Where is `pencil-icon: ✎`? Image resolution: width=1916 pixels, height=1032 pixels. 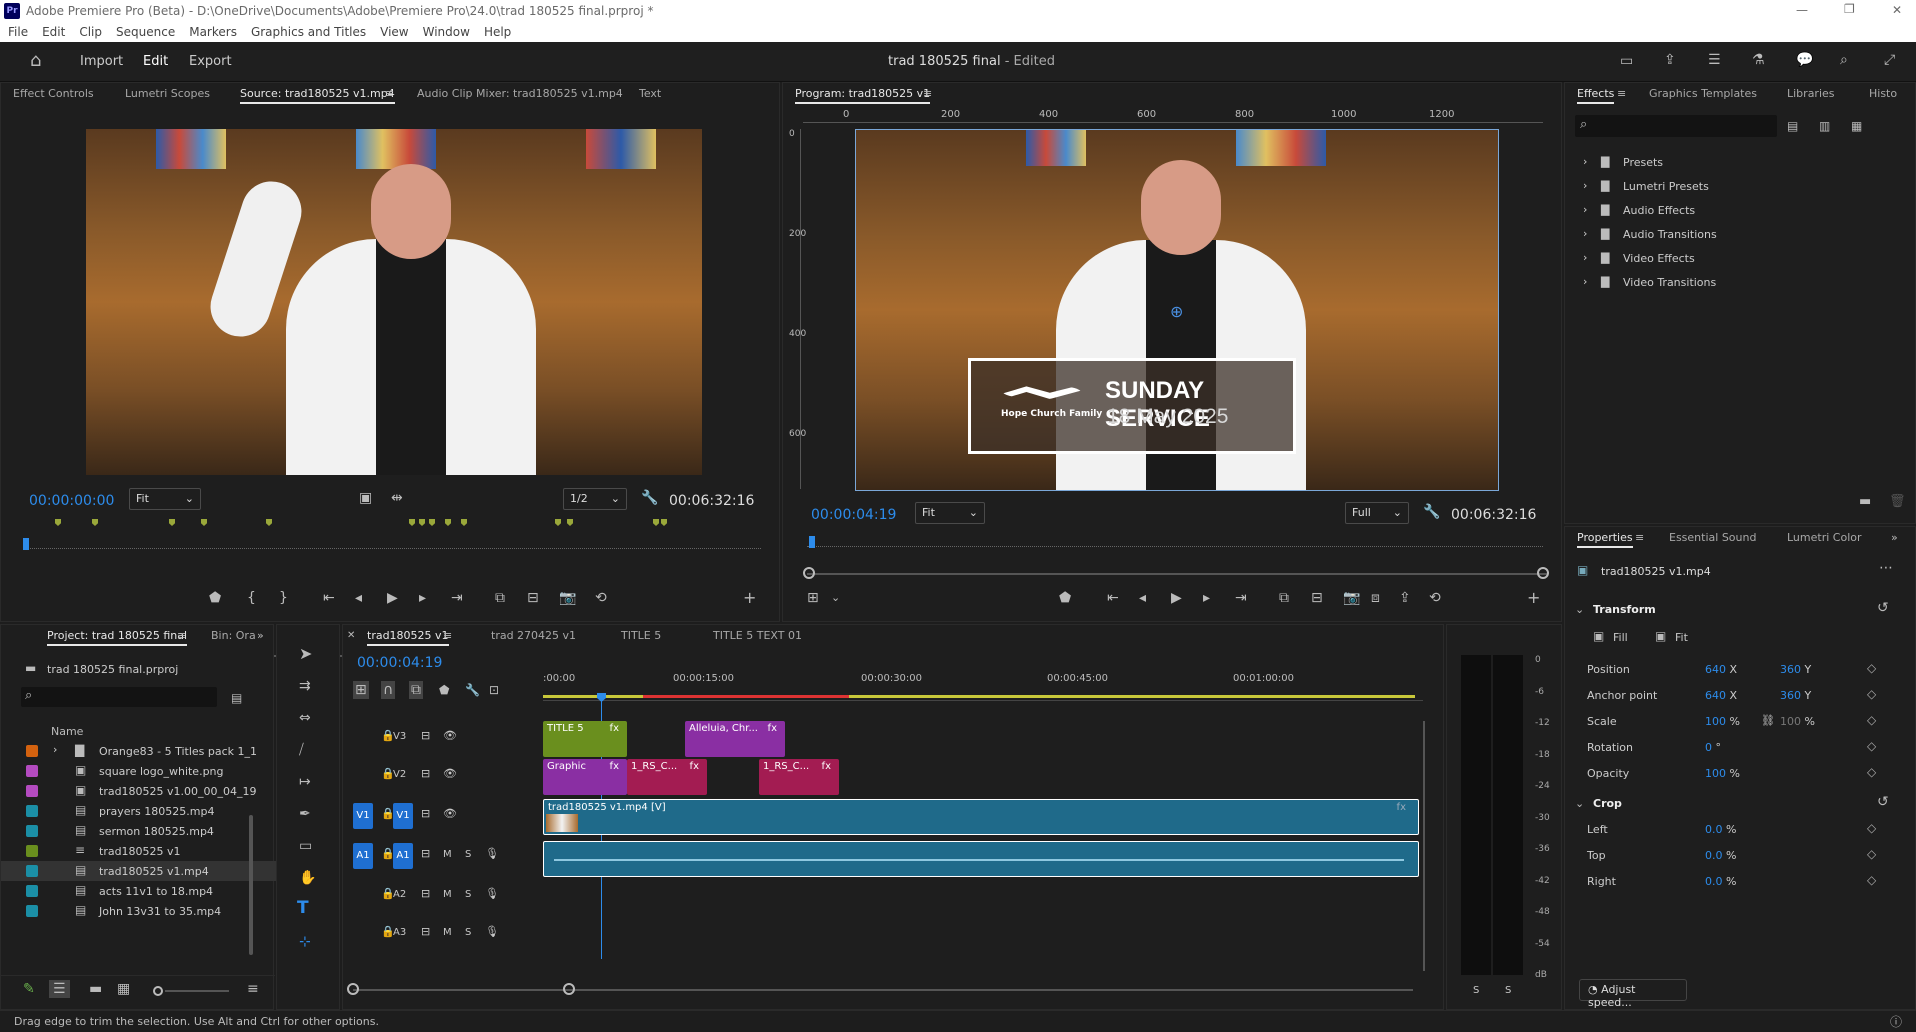
pencil-icon: ✎ is located at coordinates (29, 989).